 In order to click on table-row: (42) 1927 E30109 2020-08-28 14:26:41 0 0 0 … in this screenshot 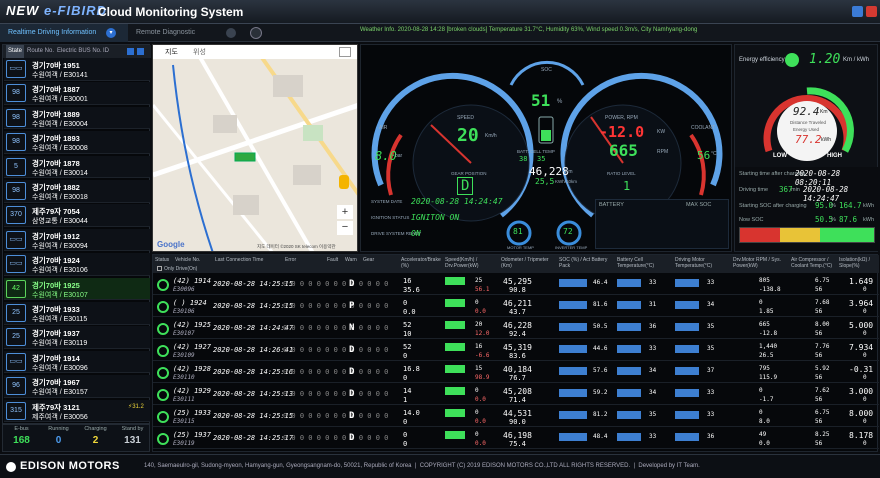, I will do `click(516, 351)`.